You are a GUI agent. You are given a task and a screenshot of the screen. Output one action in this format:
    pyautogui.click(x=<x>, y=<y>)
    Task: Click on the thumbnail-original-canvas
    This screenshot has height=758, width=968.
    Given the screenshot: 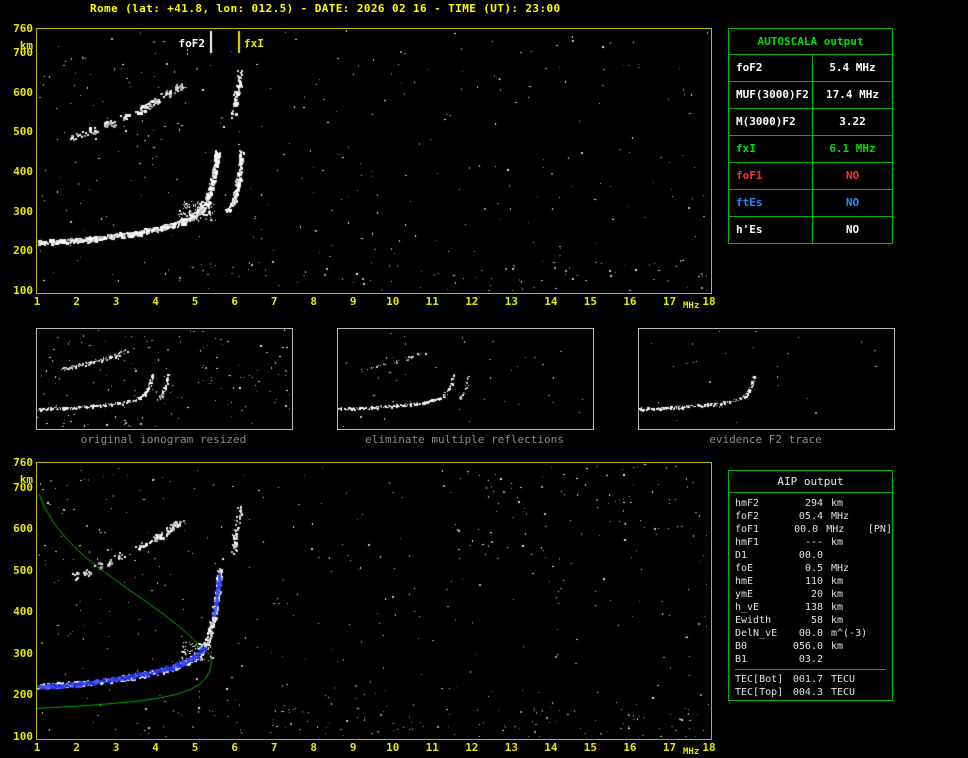 What is the action you would take?
    pyautogui.click(x=163, y=378)
    